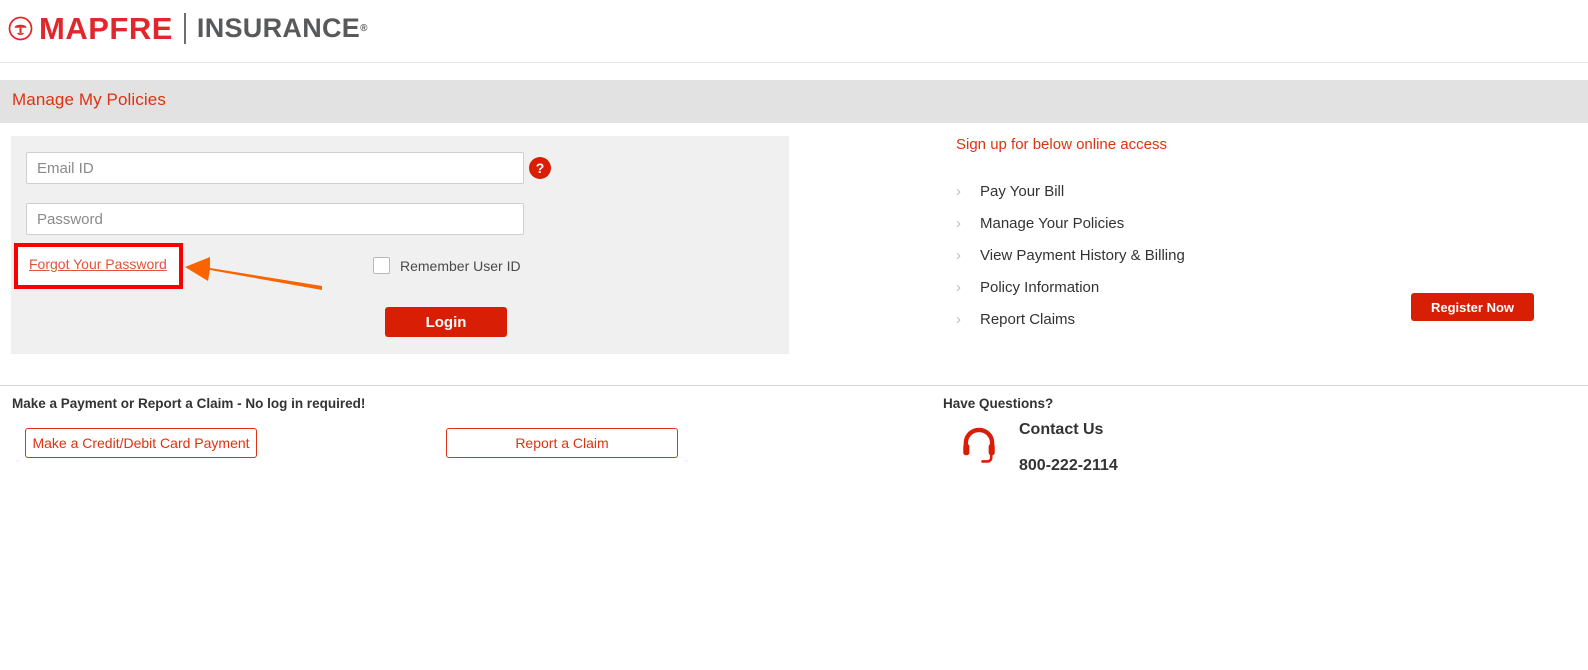  Describe the element at coordinates (540, 168) in the screenshot. I see `help-icon: ?` at that location.